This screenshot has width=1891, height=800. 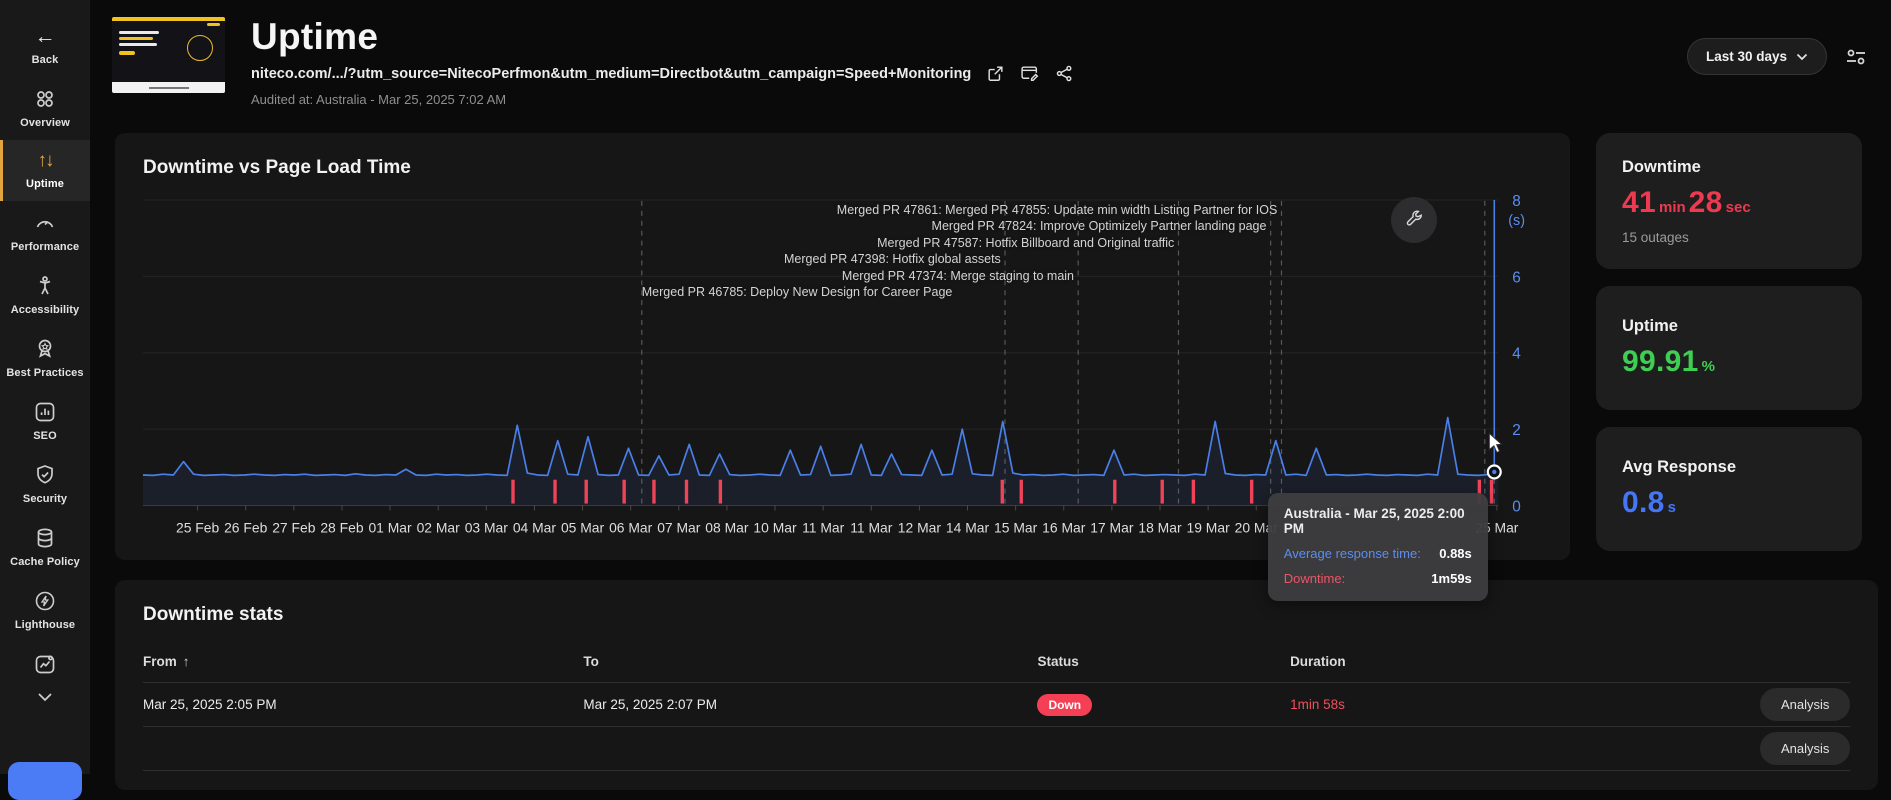 What do you see at coordinates (45, 123) in the screenshot?
I see `sidebar-item-label: Overview` at bounding box center [45, 123].